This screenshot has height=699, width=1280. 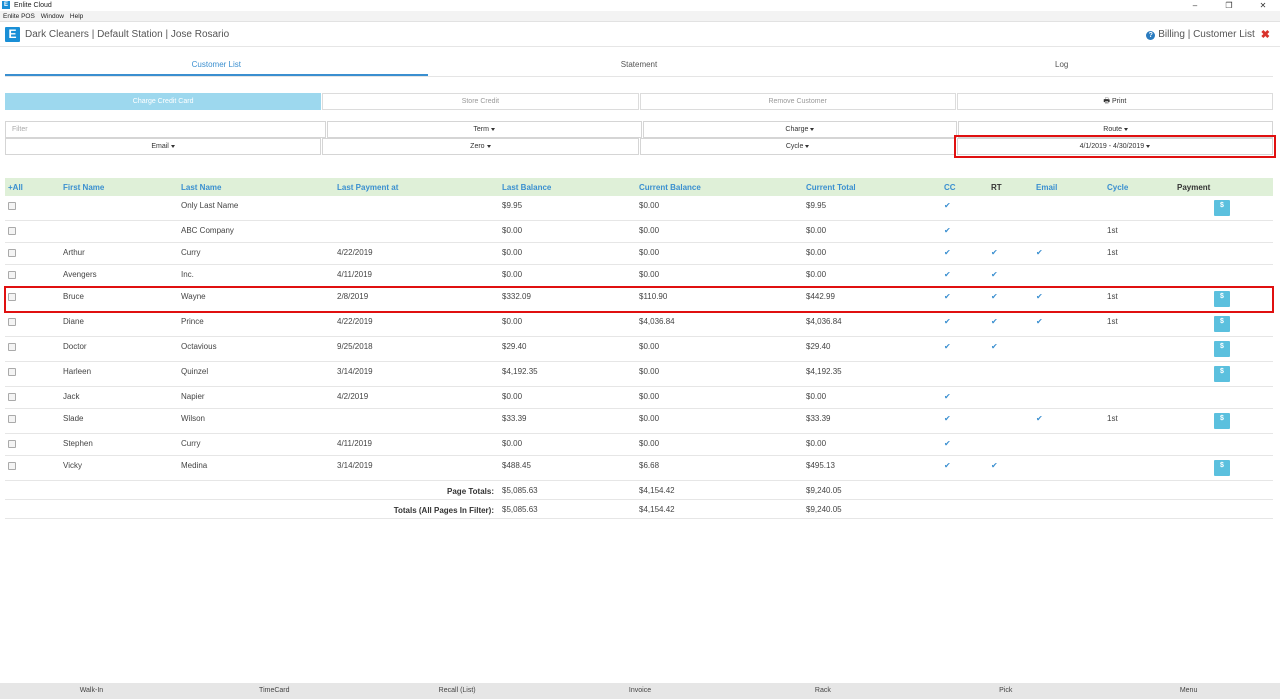 I want to click on current-total-cell: $9.95, so click(x=816, y=205).